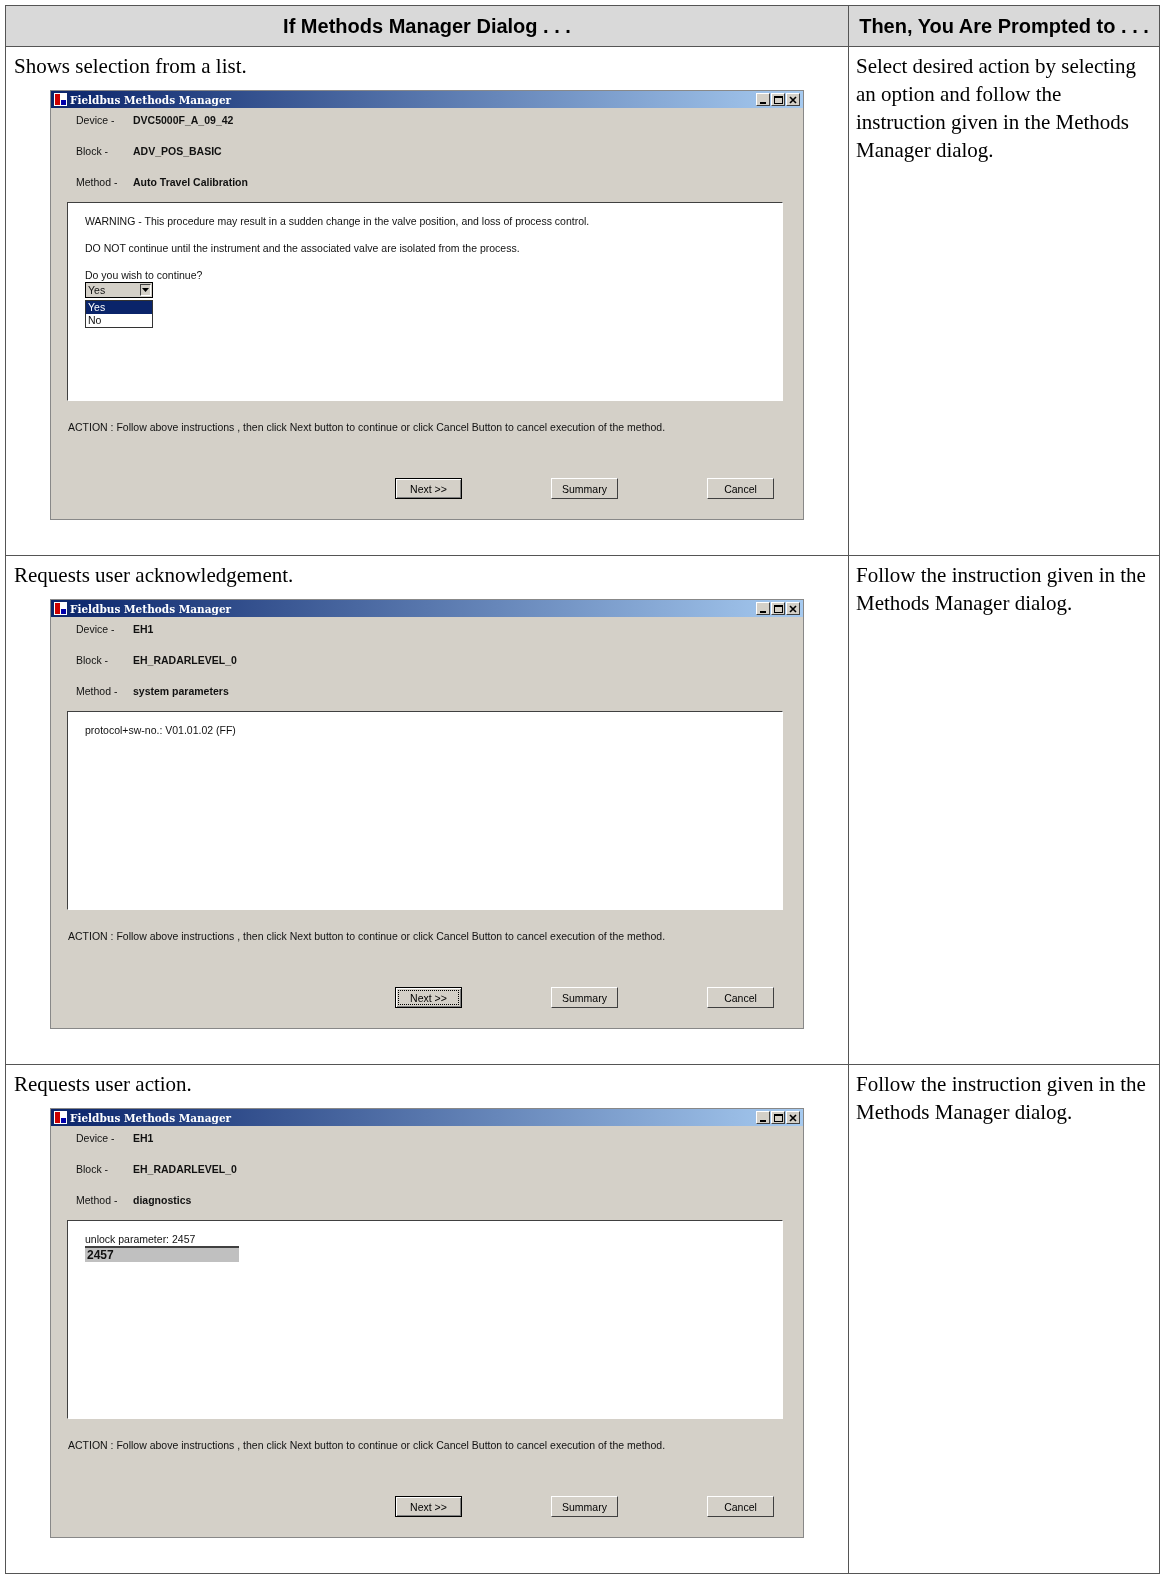  I want to click on input-field: 2457, so click(162, 1254).